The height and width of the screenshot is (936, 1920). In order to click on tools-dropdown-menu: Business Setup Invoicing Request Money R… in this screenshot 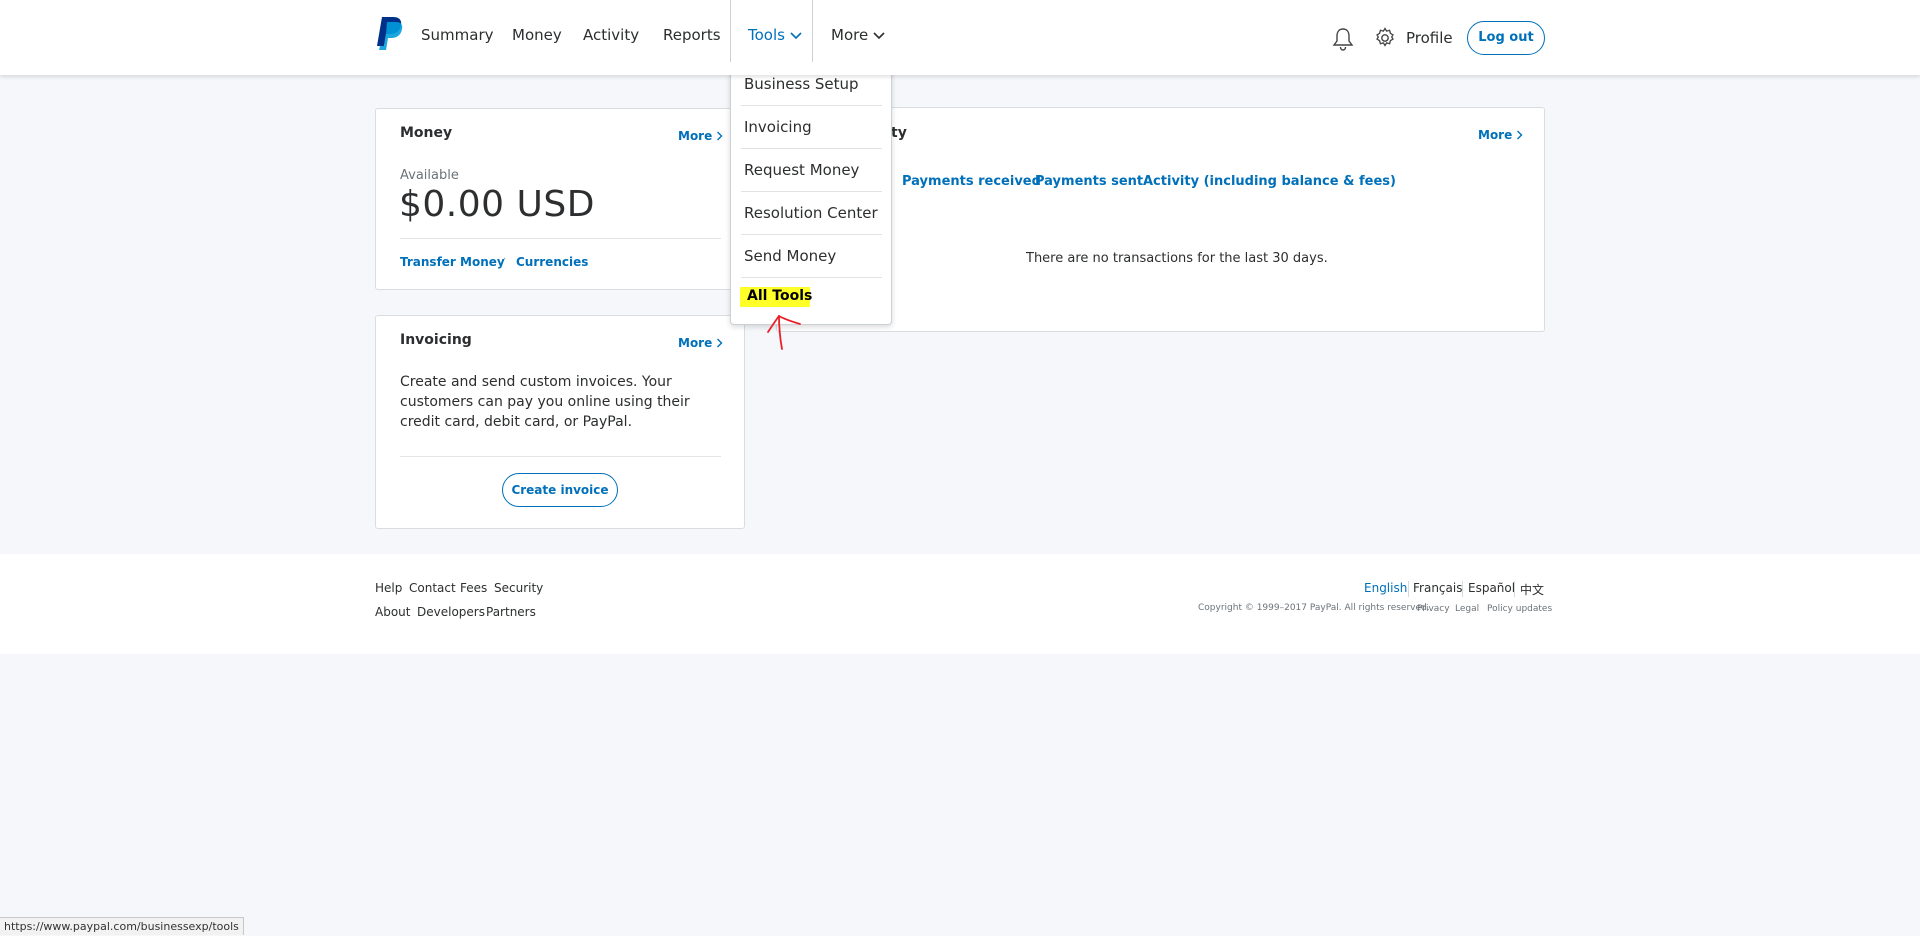, I will do `click(811, 193)`.